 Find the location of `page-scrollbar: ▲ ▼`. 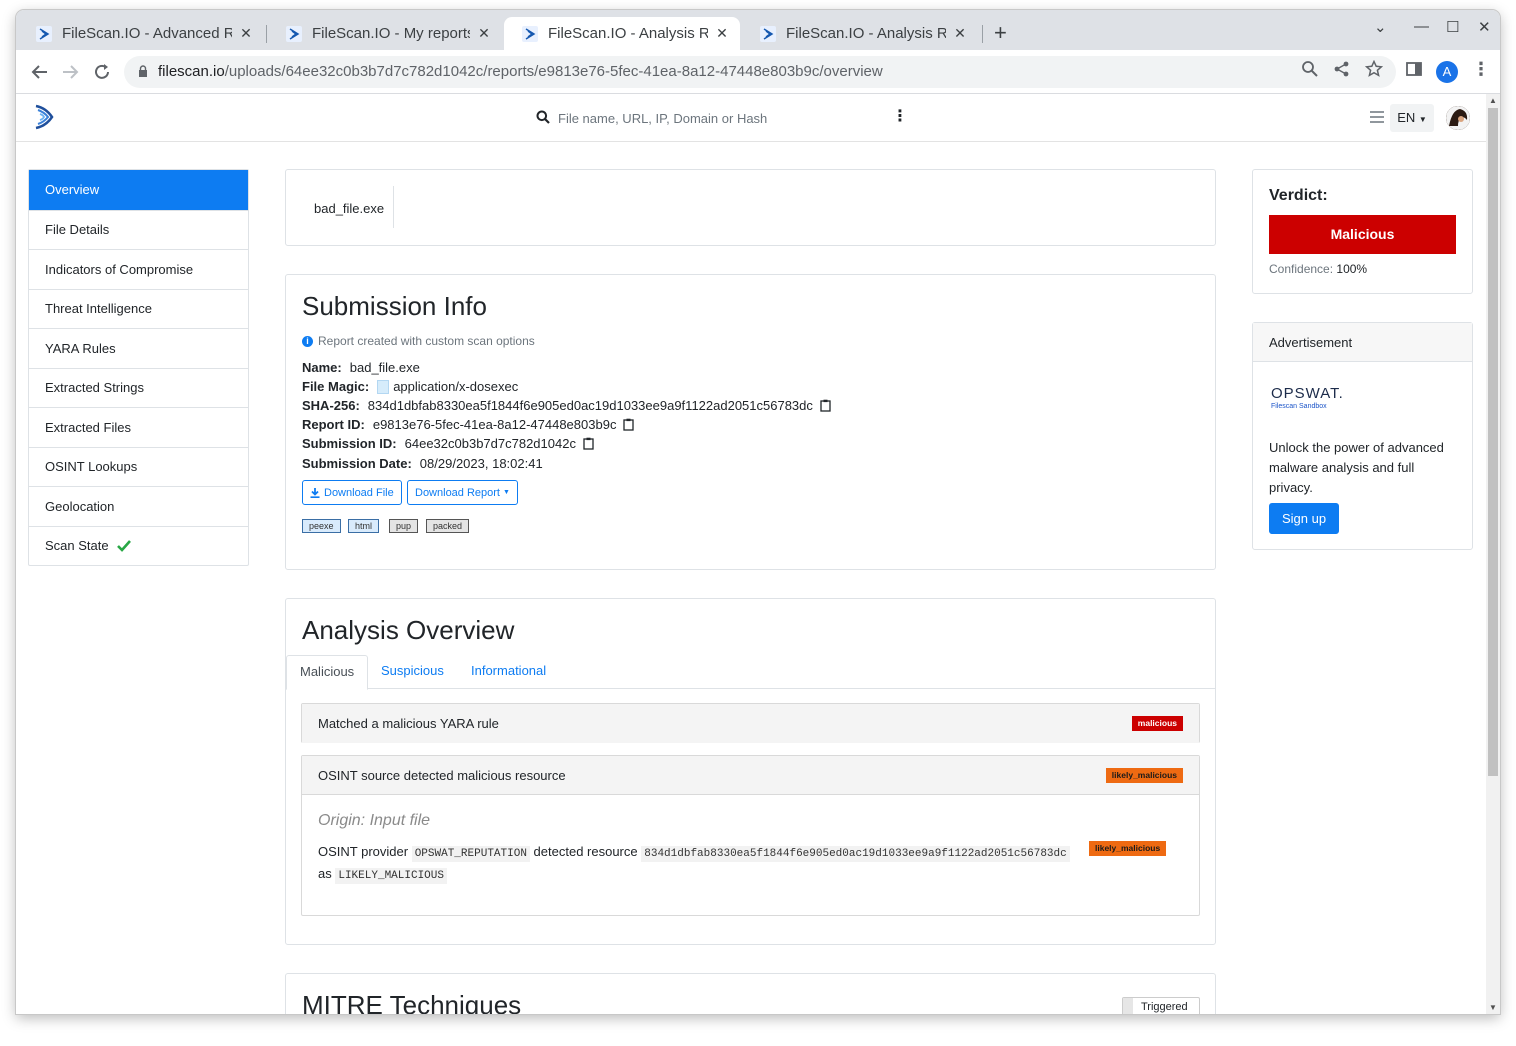

page-scrollbar: ▲ ▼ is located at coordinates (1493, 554).